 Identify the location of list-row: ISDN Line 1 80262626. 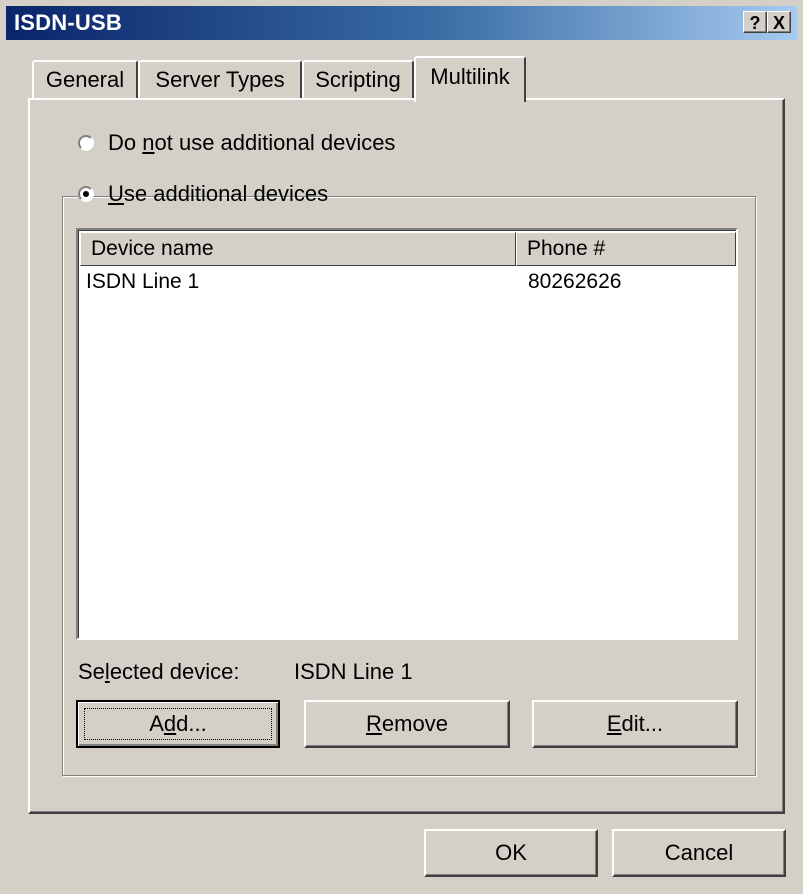
(406, 282).